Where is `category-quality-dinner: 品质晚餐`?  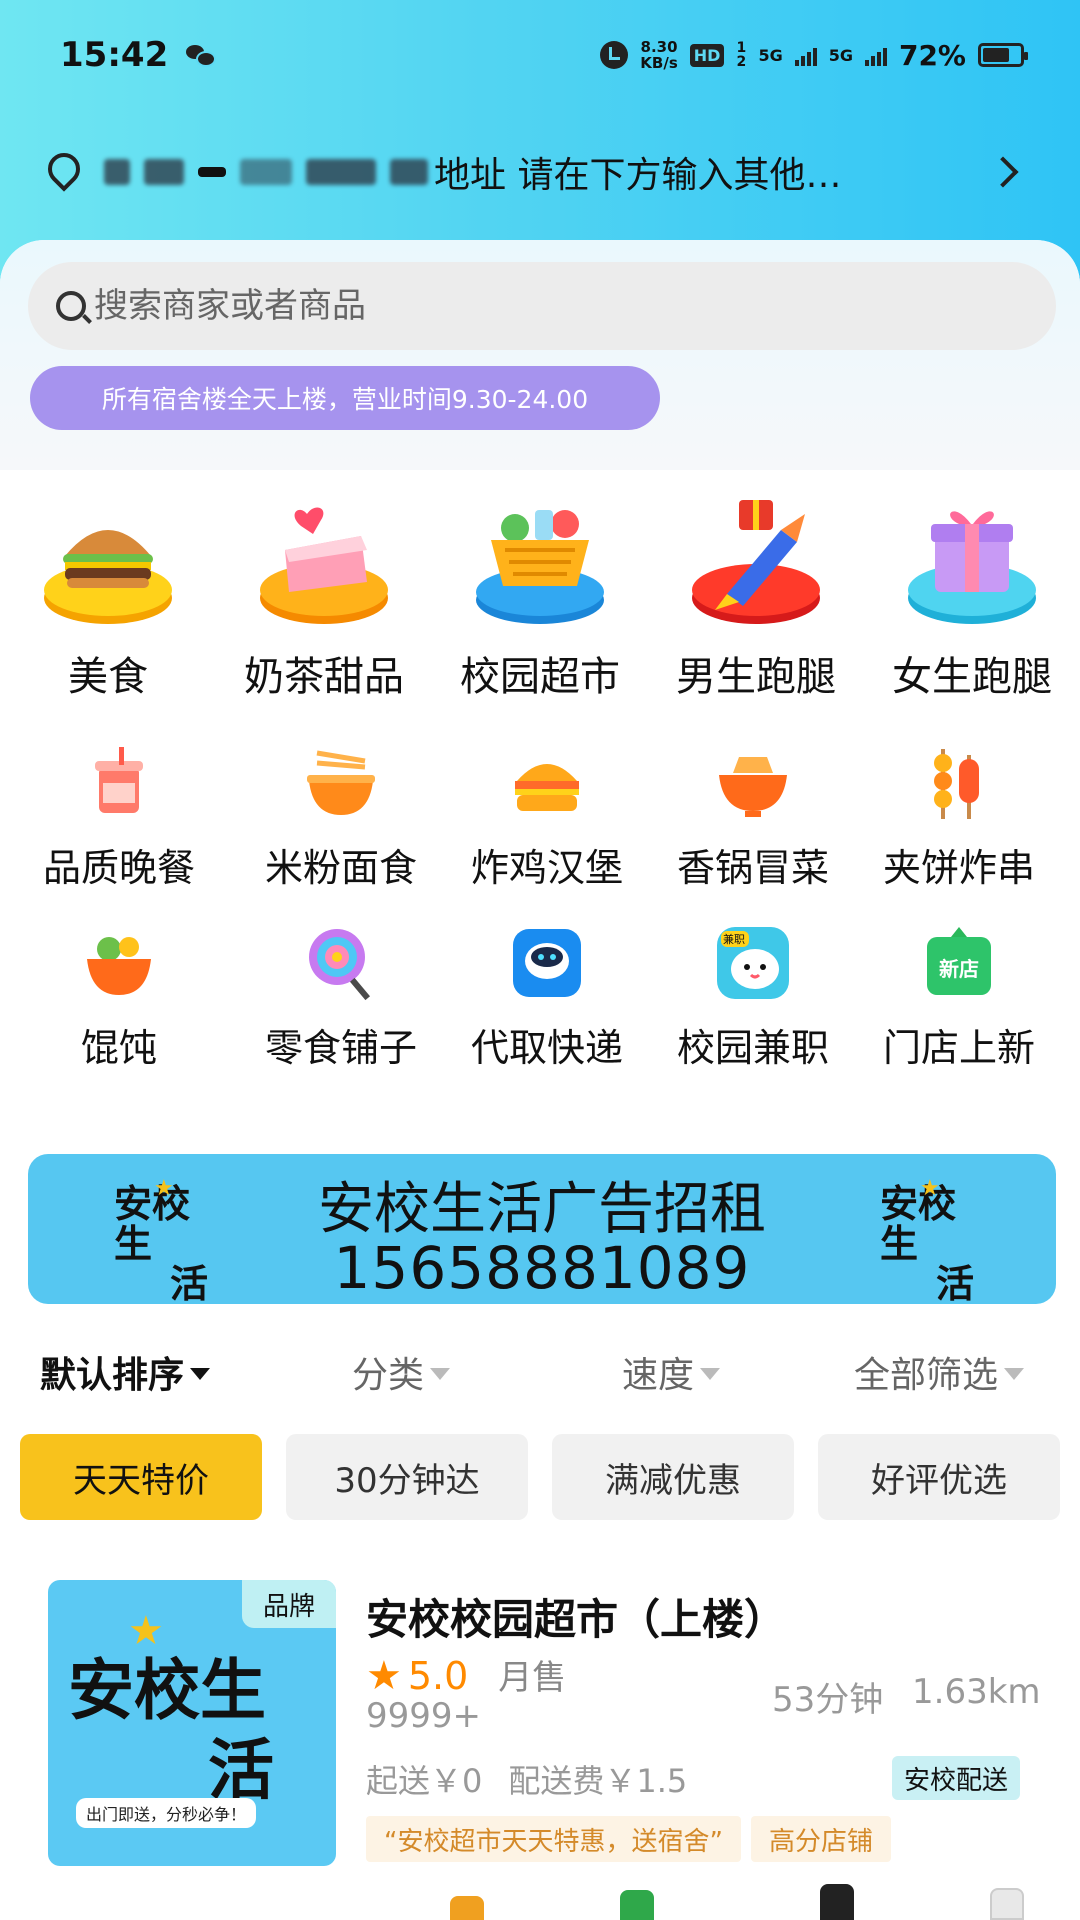
category-quality-dinner: 品质晚餐 is located at coordinates (119, 835).